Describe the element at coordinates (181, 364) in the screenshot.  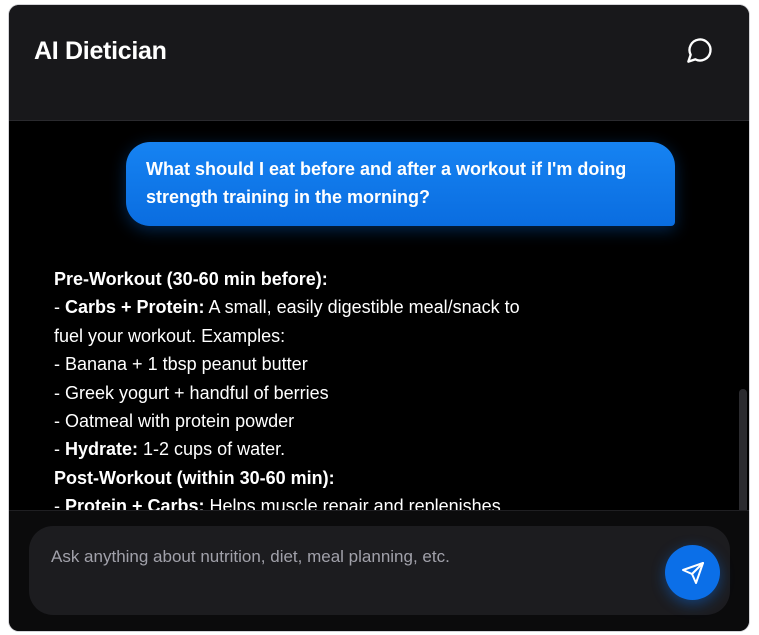
I see `example-item: - Banana + 1 tbsp peanut butter` at that location.